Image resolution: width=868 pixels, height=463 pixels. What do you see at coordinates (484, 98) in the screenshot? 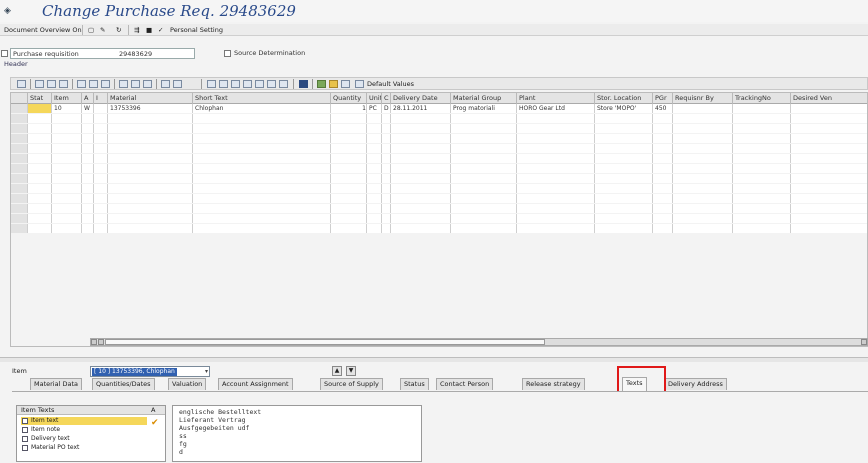
I see `column-header: Material Group` at bounding box center [484, 98].